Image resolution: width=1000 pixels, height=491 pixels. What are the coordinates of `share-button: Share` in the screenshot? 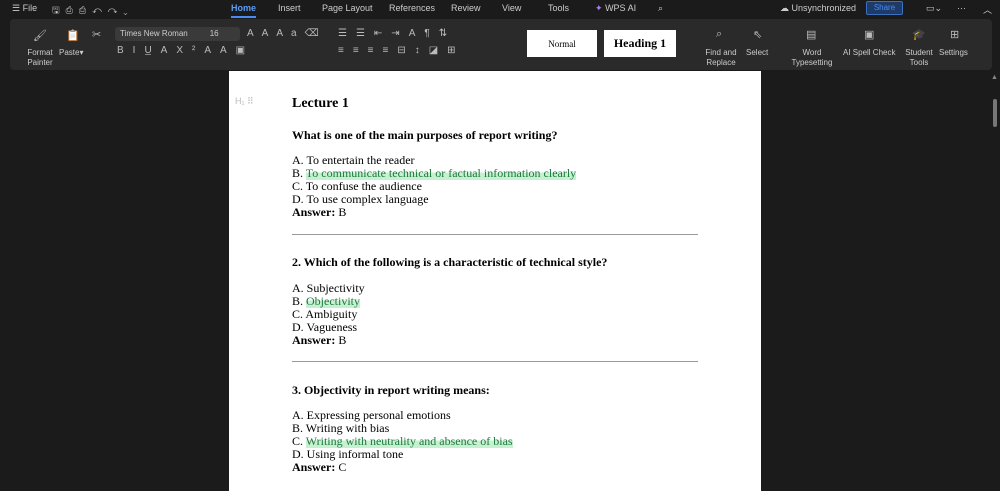 It's located at (884, 8).